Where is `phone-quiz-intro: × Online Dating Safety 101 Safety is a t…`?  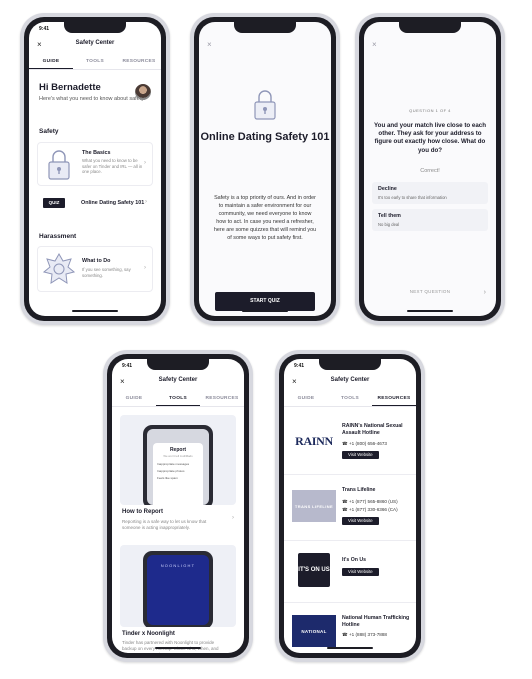
phone-quiz-intro: × Online Dating Safety 101 Safety is a t… is located at coordinates (265, 169).